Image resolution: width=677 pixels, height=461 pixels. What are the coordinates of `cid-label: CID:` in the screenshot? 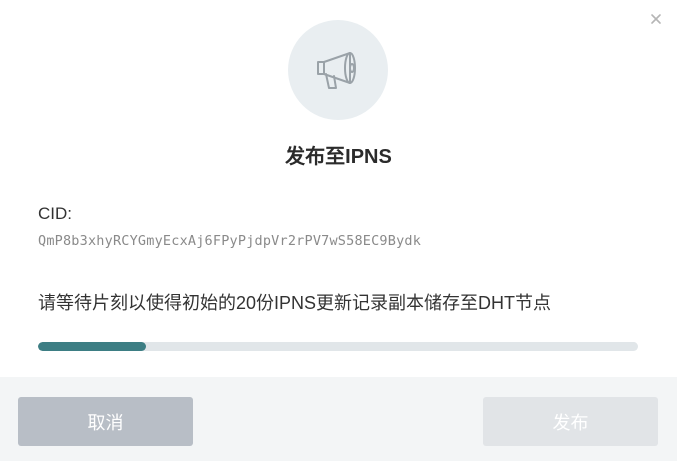 It's located at (55, 213).